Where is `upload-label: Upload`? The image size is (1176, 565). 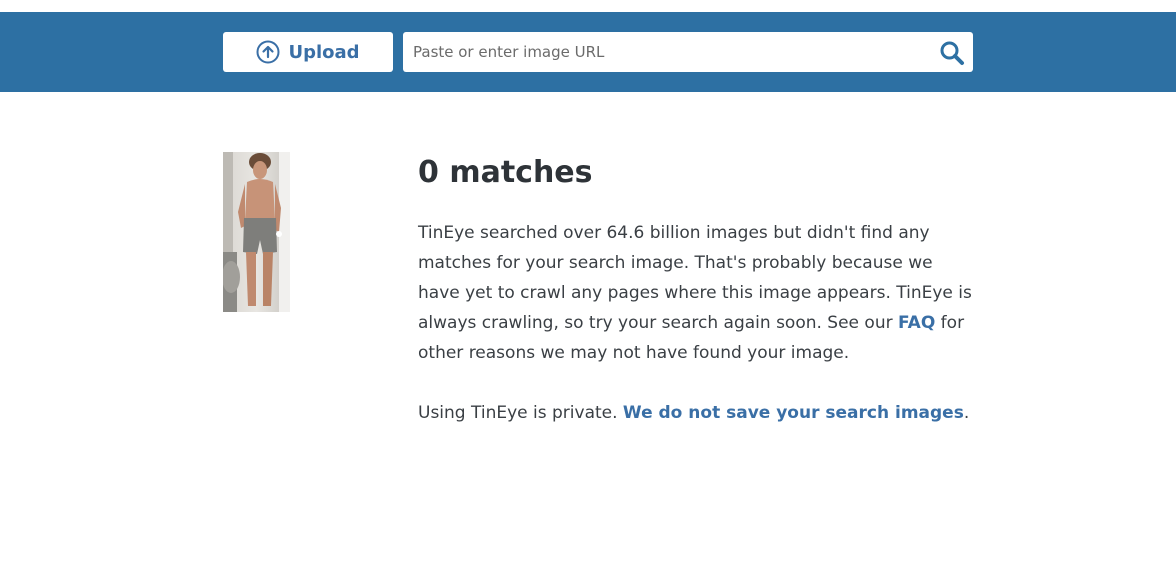 upload-label: Upload is located at coordinates (324, 52).